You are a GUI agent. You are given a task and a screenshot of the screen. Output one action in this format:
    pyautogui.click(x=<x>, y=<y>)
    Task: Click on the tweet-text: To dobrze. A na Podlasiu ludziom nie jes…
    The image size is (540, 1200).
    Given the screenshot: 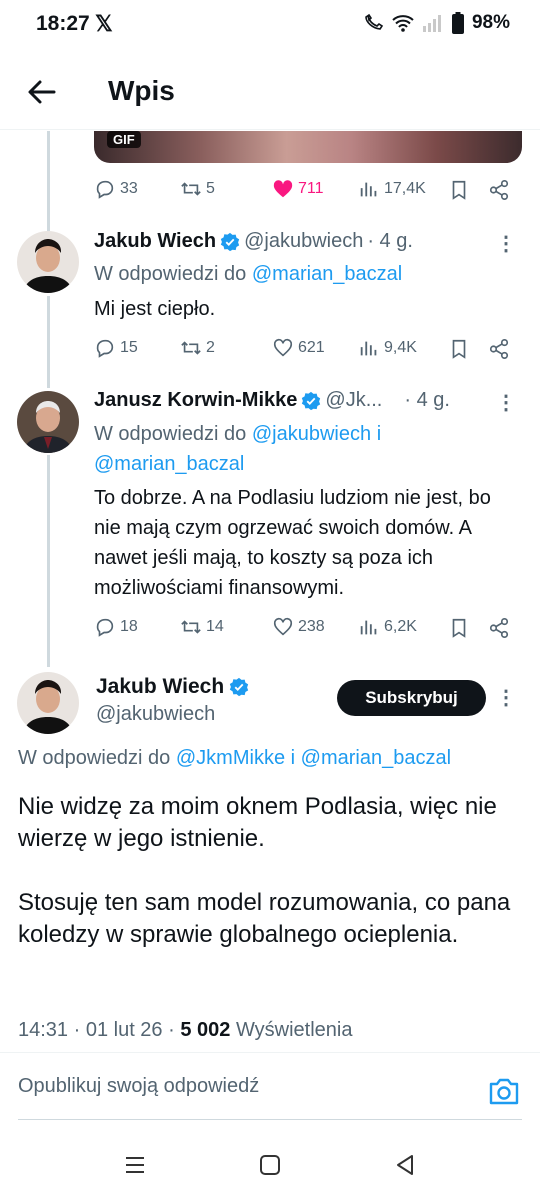 What is the action you would take?
    pyautogui.click(x=292, y=543)
    